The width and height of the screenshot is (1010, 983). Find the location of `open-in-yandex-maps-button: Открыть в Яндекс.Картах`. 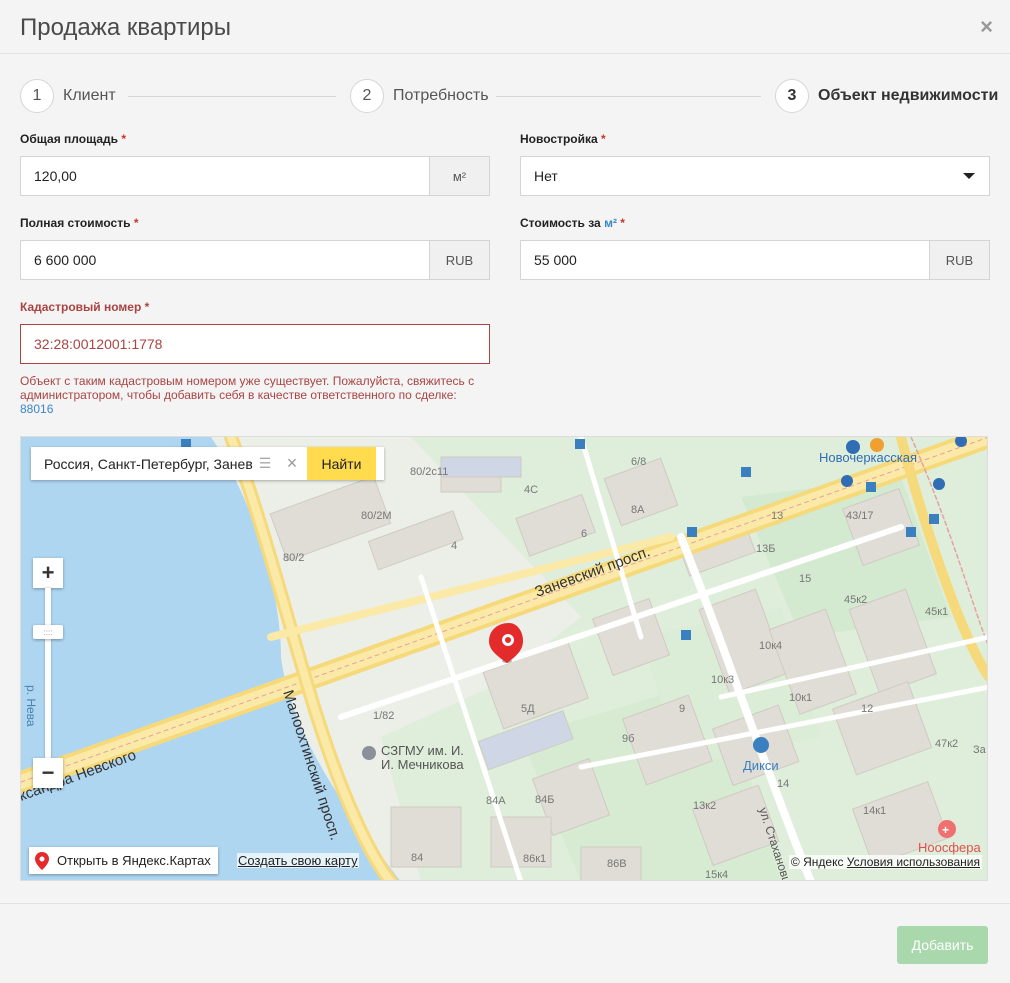

open-in-yandex-maps-button: Открыть в Яндекс.Картах is located at coordinates (123, 860).